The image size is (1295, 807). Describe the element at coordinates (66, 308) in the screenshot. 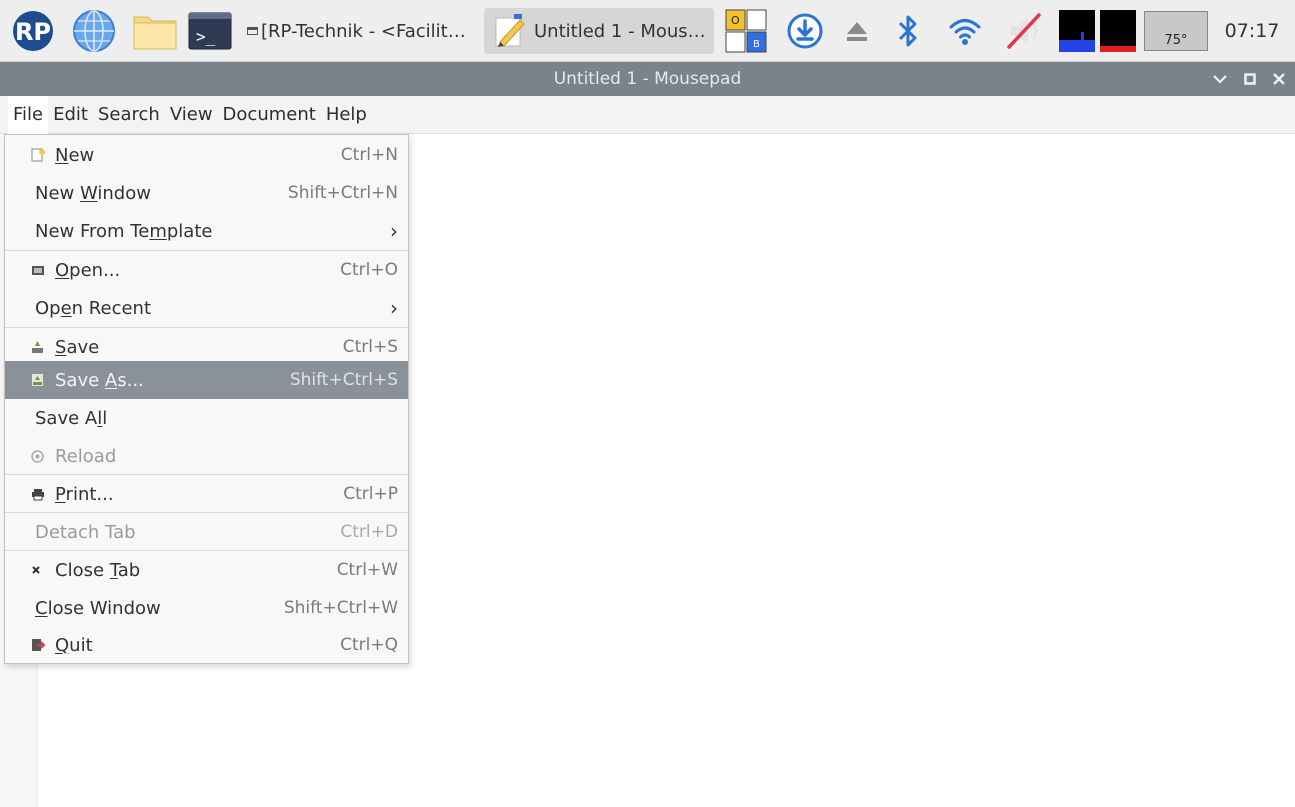

I see `label-mnemonic: e` at that location.